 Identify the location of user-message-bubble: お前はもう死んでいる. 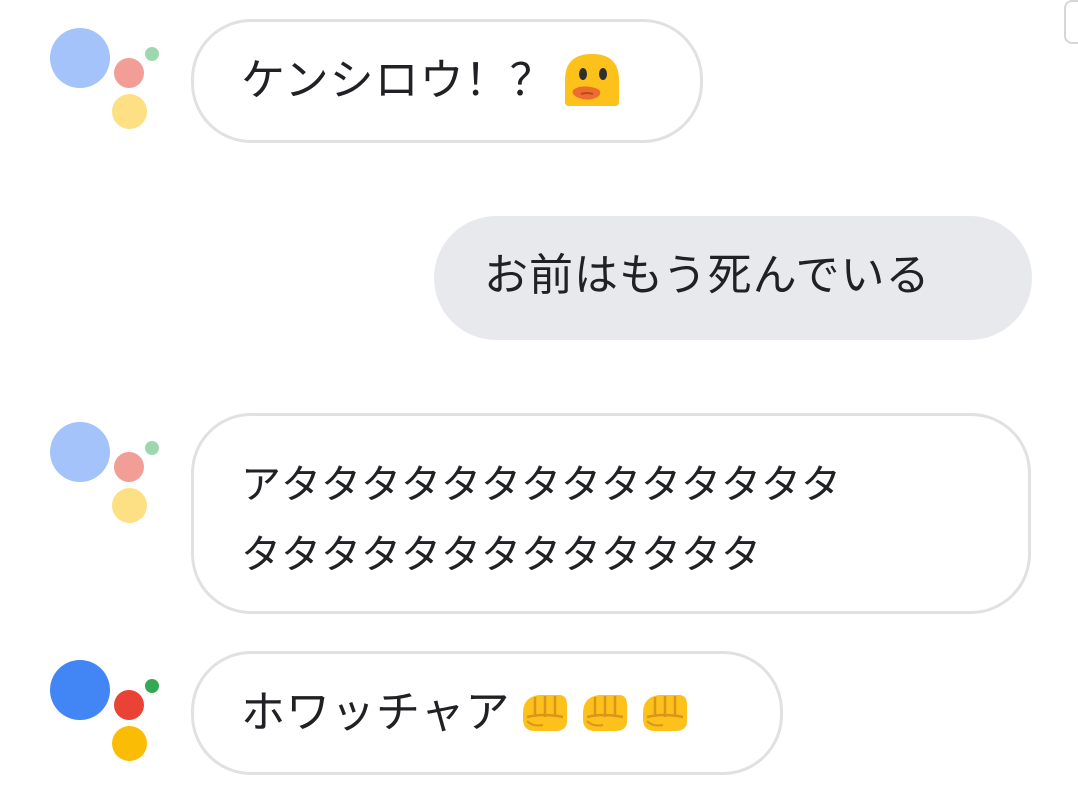
(733, 278).